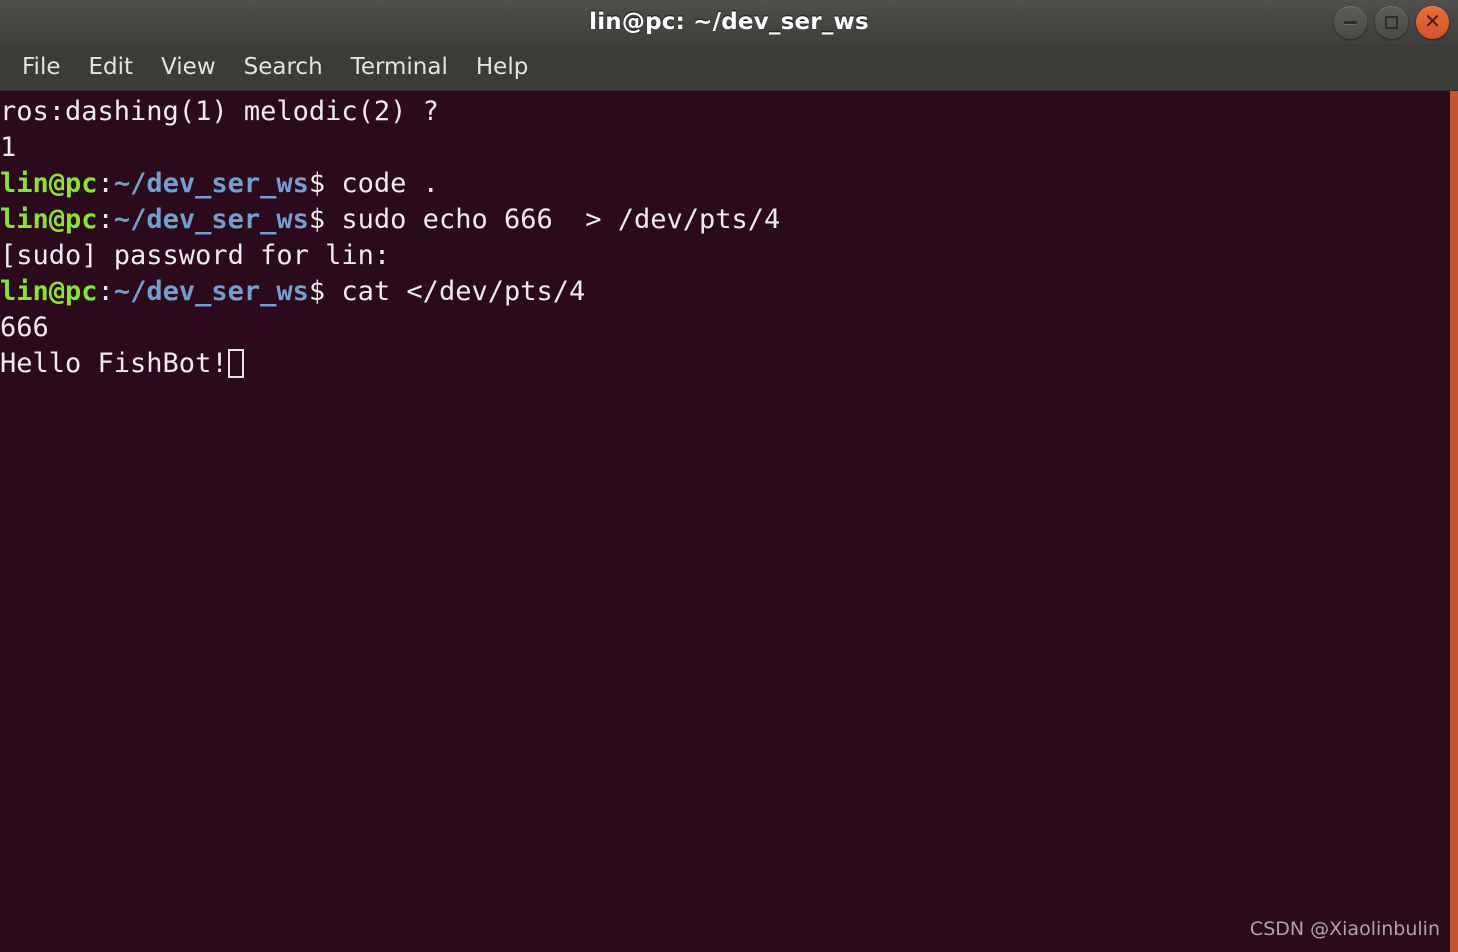 The height and width of the screenshot is (952, 1458). I want to click on terminal-scrollbar, so click(1454, 521).